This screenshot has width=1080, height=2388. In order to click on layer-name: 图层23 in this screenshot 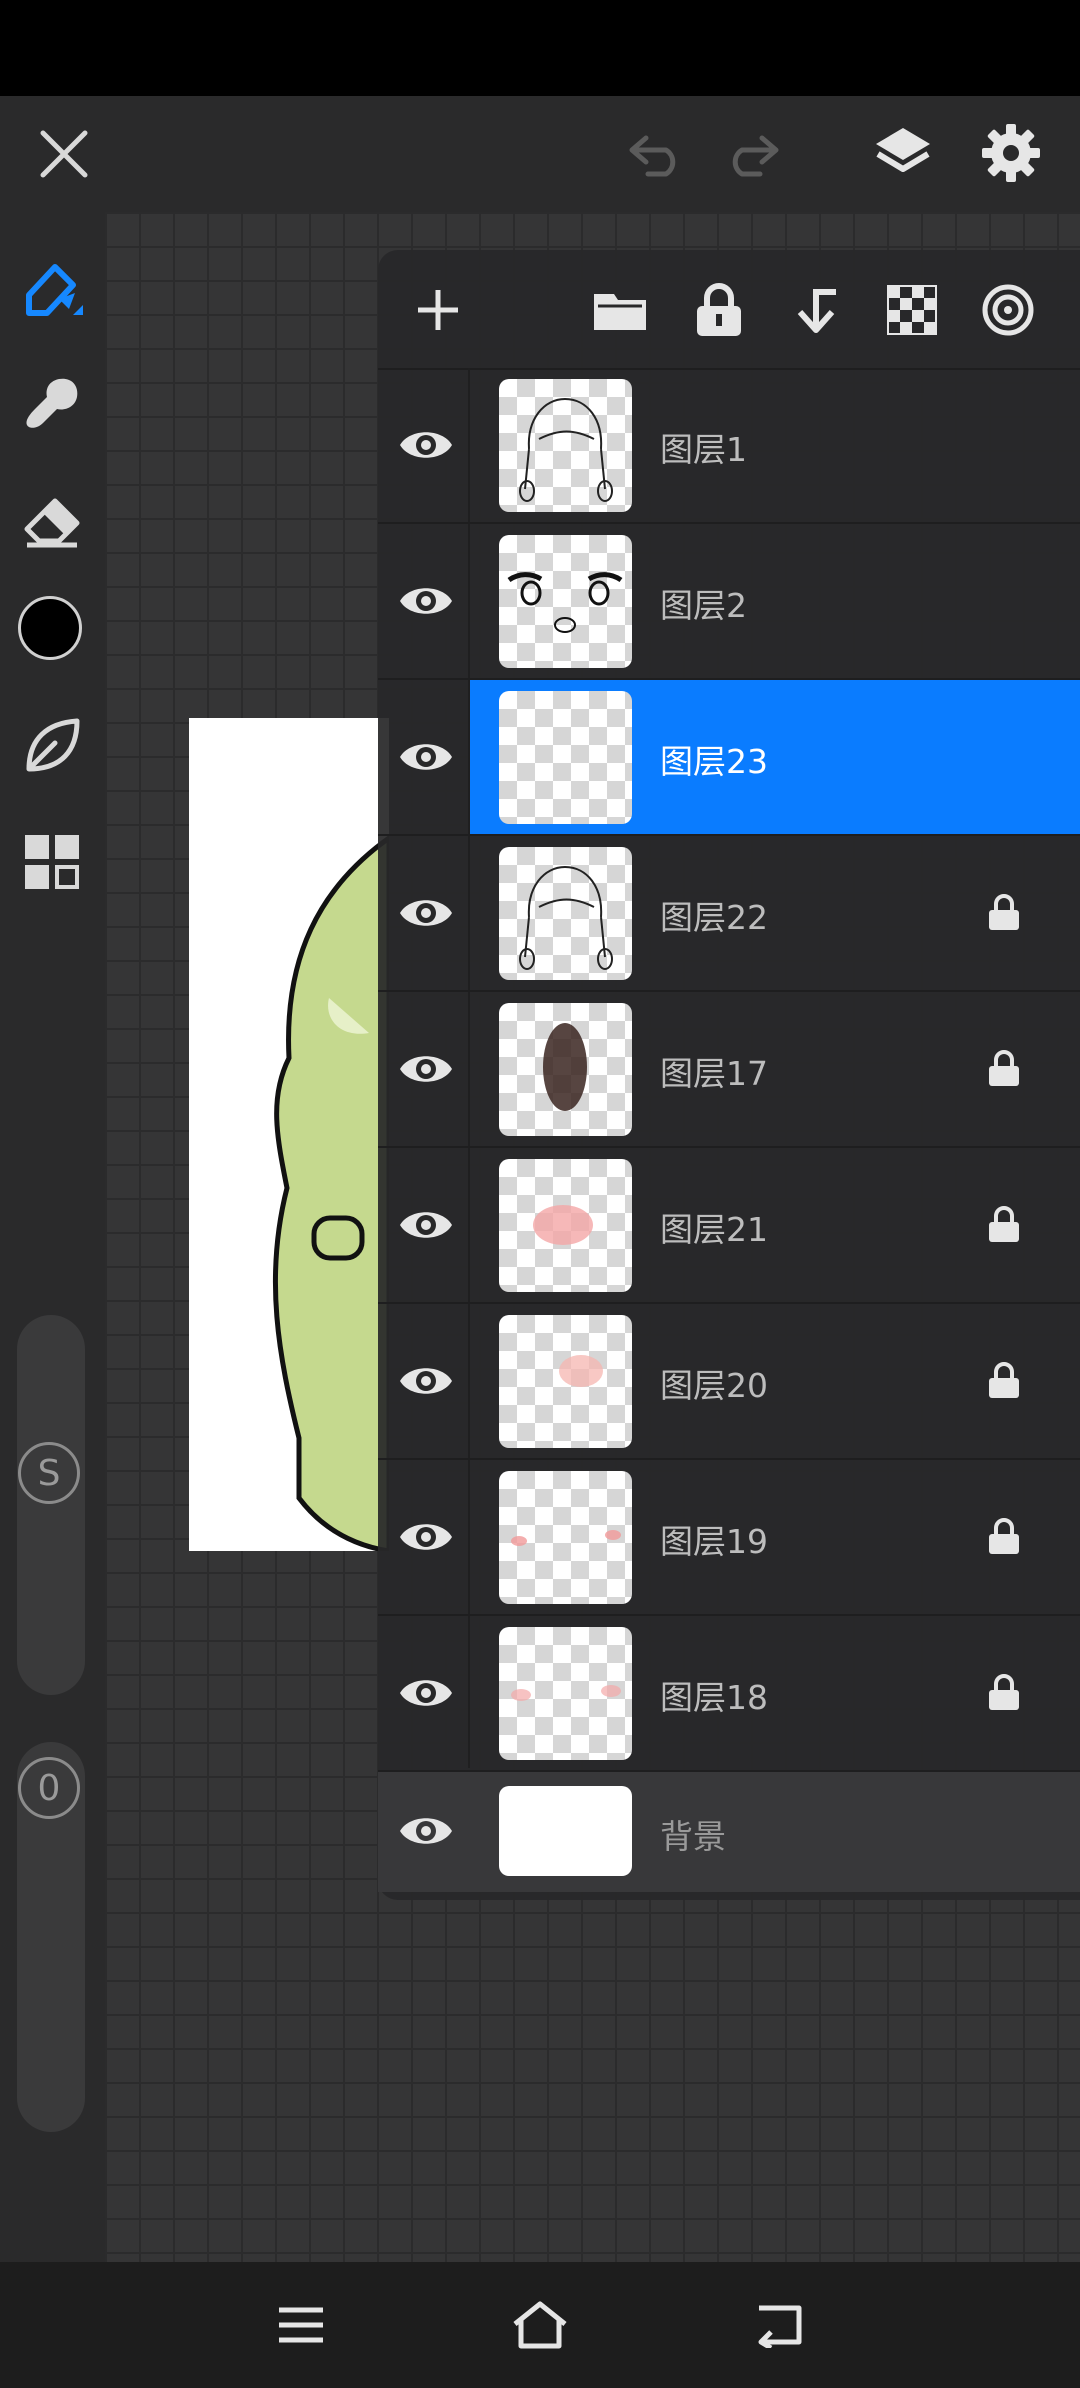, I will do `click(714, 761)`.